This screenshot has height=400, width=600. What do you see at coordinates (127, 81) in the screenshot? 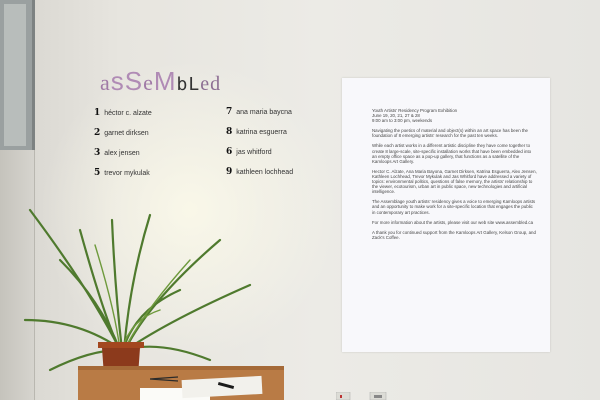
I see `title-fragment-2: sS` at bounding box center [127, 81].